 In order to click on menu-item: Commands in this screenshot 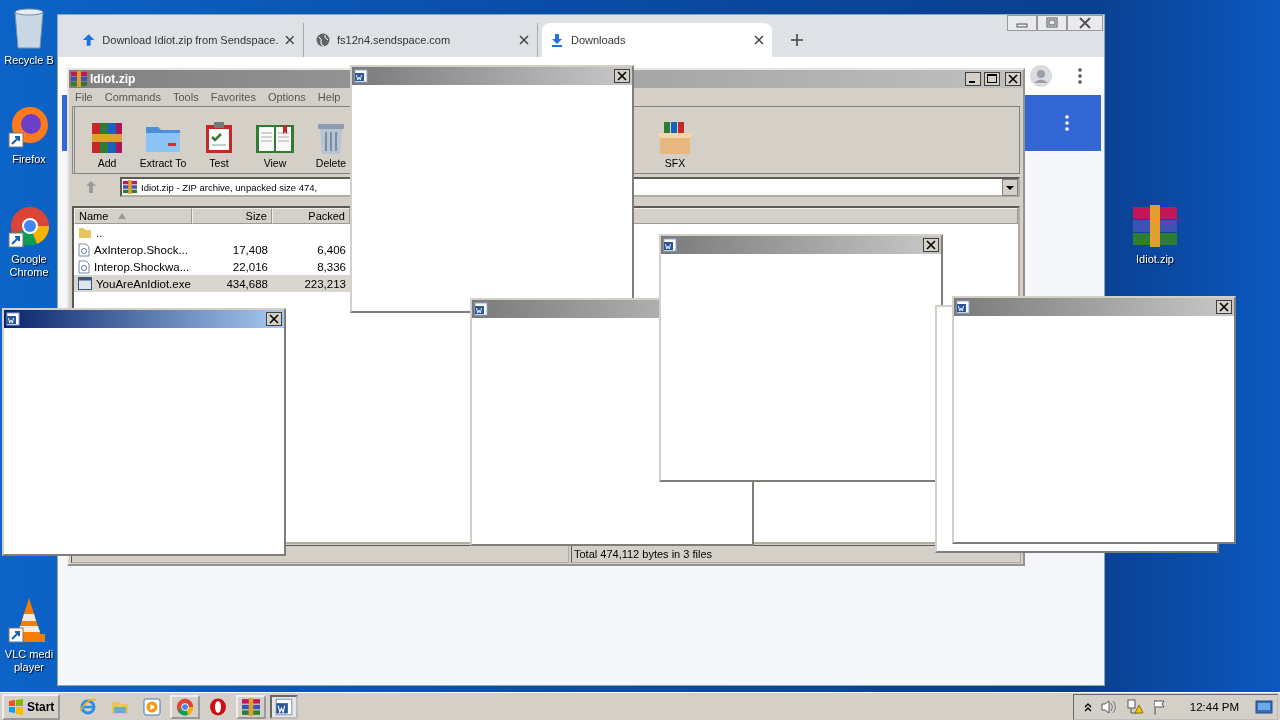, I will do `click(132, 97)`.